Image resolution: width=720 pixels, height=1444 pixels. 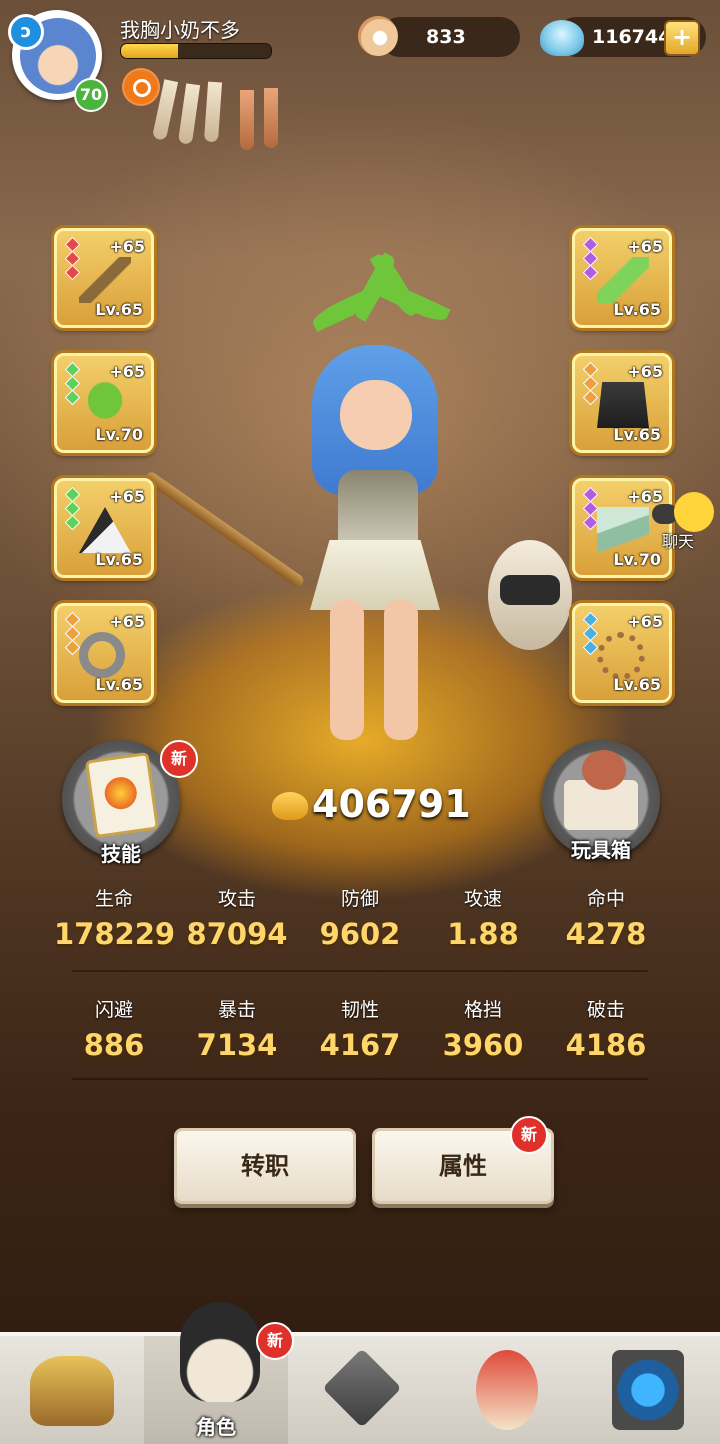 I want to click on fur-skirt-icon, so click(x=623, y=405).